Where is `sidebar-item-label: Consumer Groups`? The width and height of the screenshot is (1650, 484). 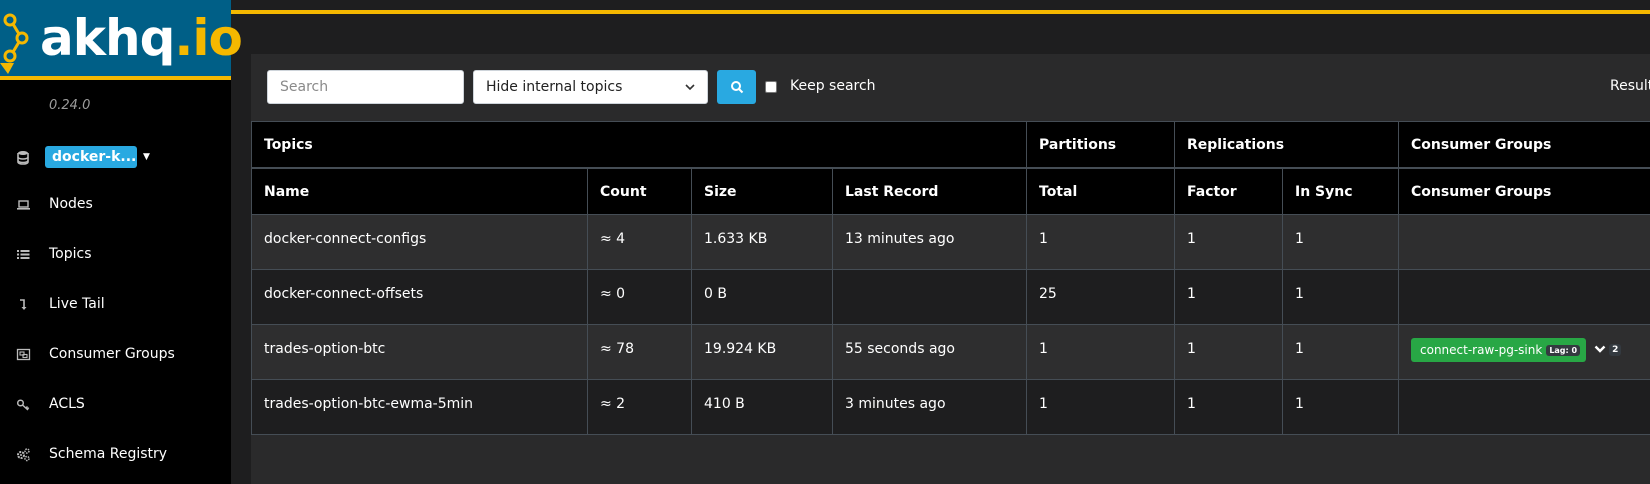
sidebar-item-label: Consumer Groups is located at coordinates (112, 354).